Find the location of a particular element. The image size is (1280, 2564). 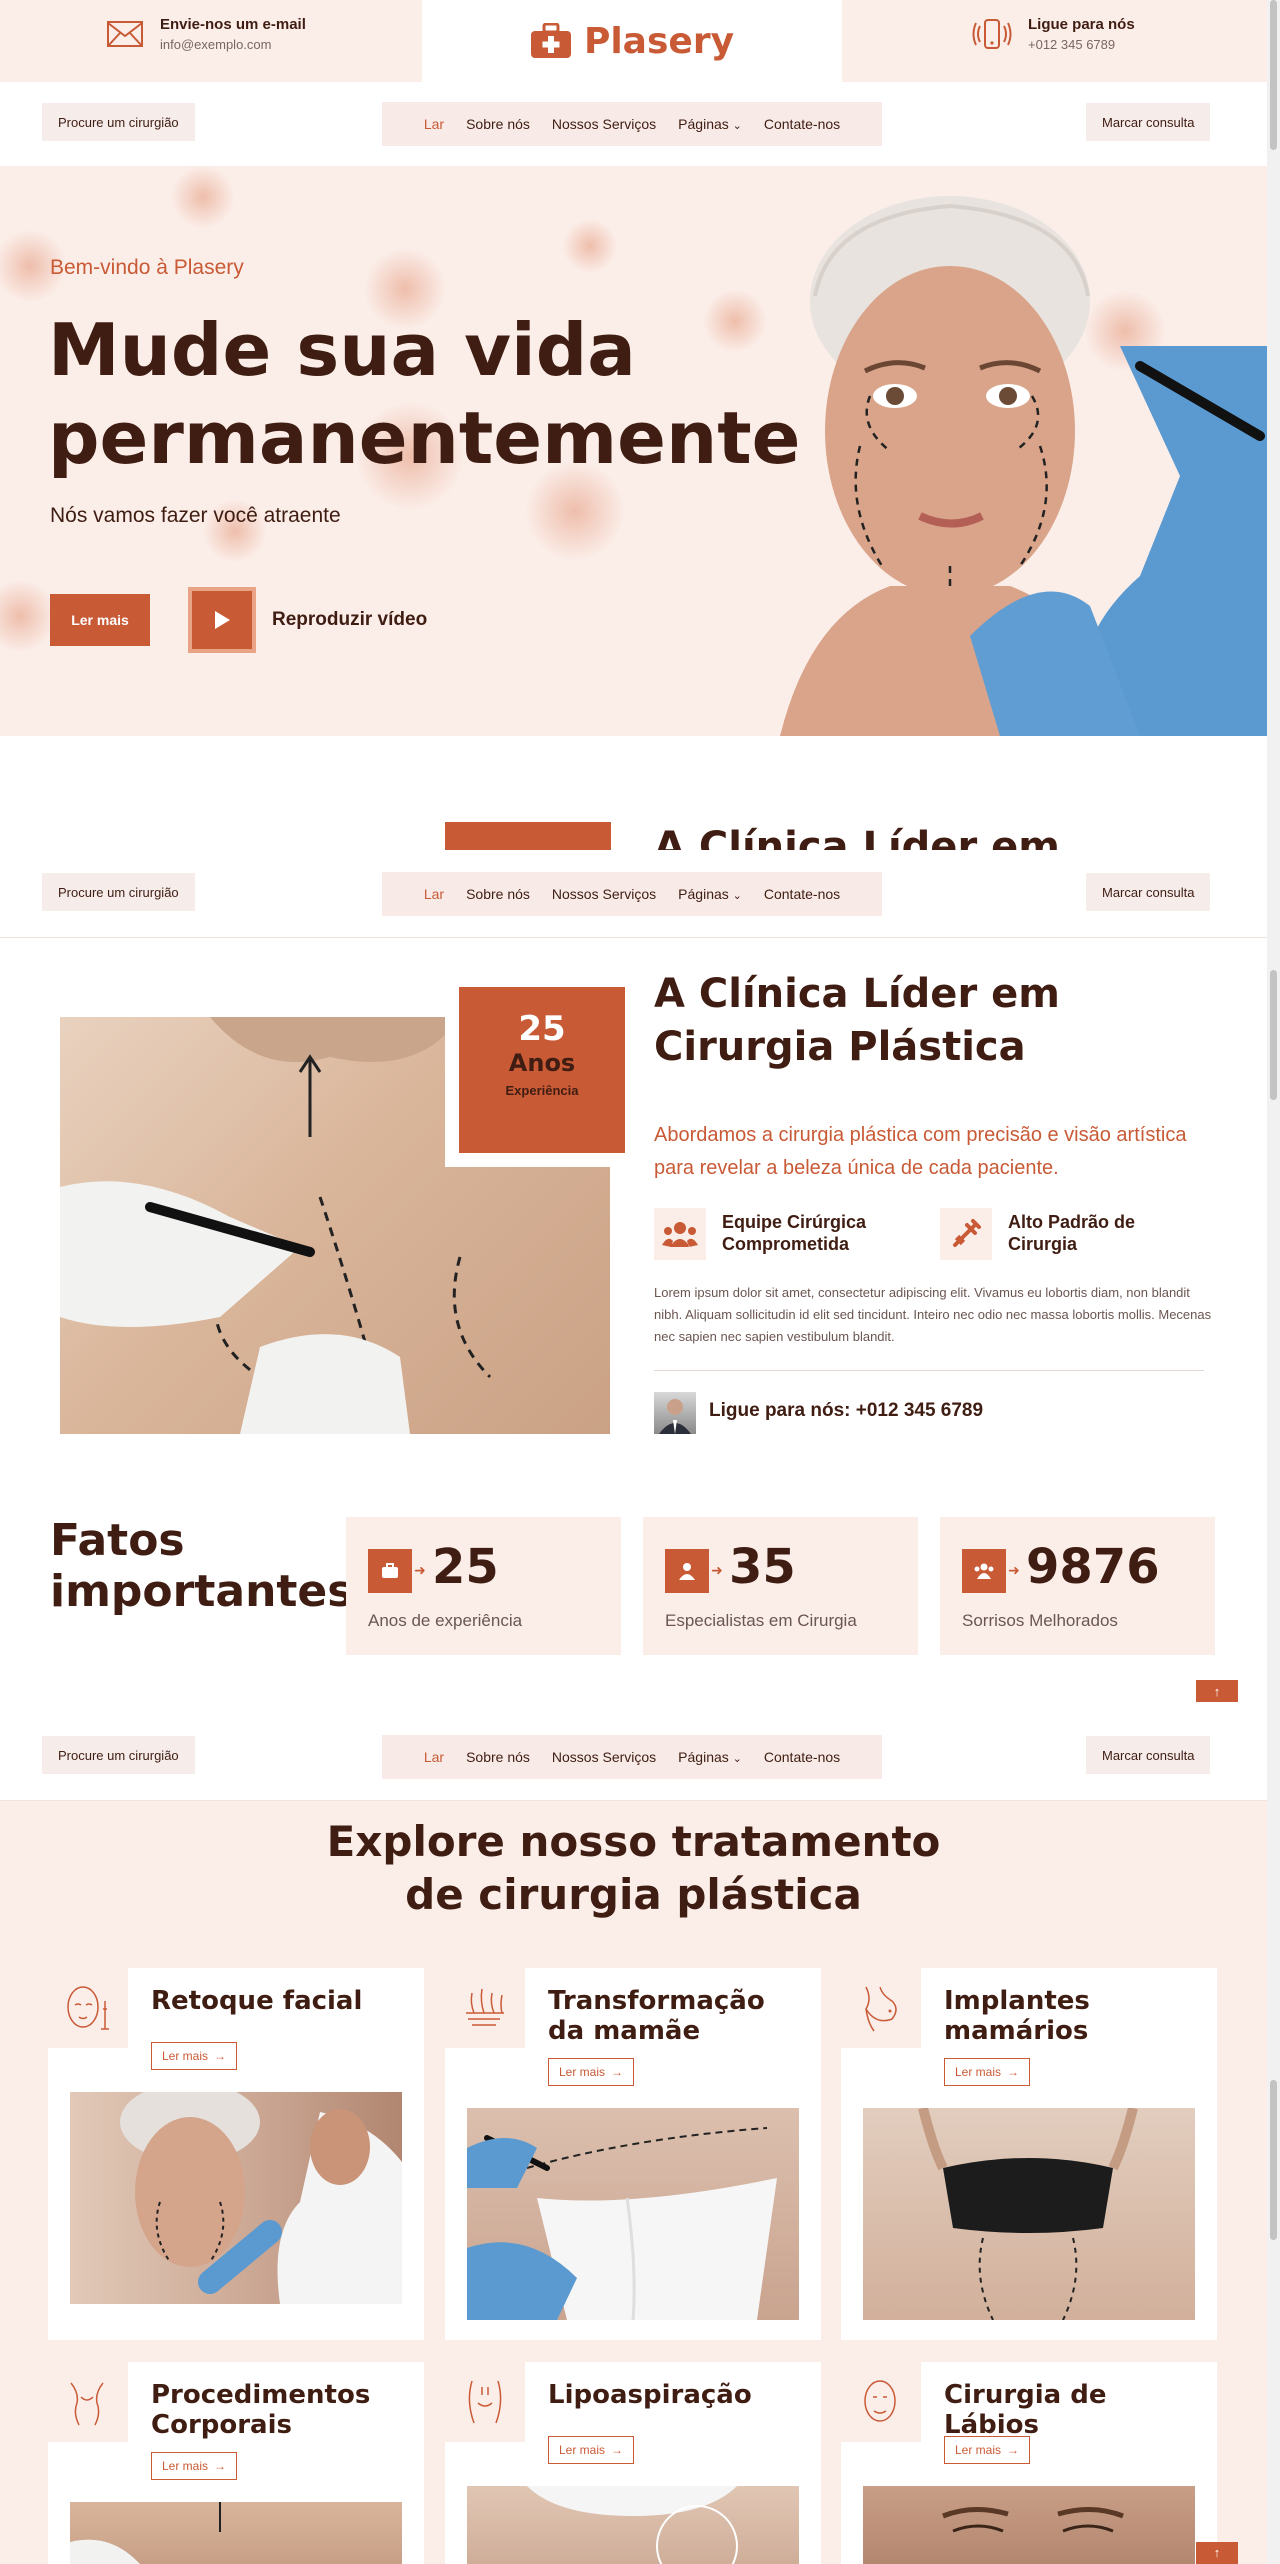

fact-number: 25 is located at coordinates (465, 1567).